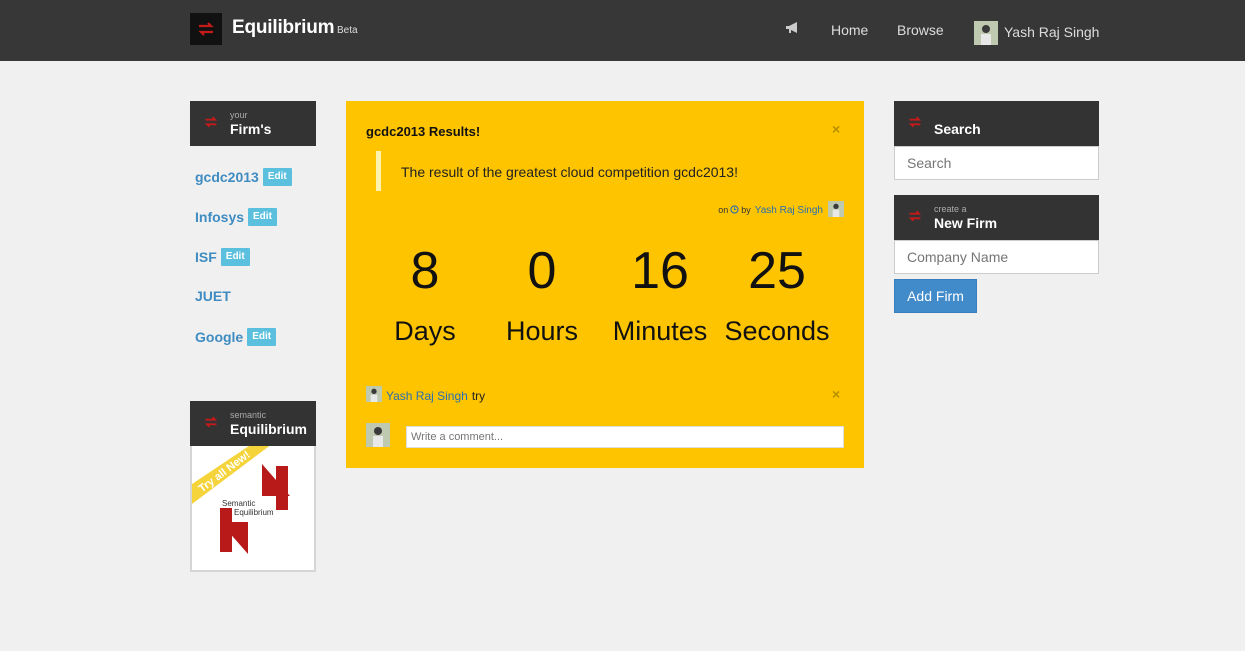  I want to click on firm-item-google: Google Edit, so click(236, 337).